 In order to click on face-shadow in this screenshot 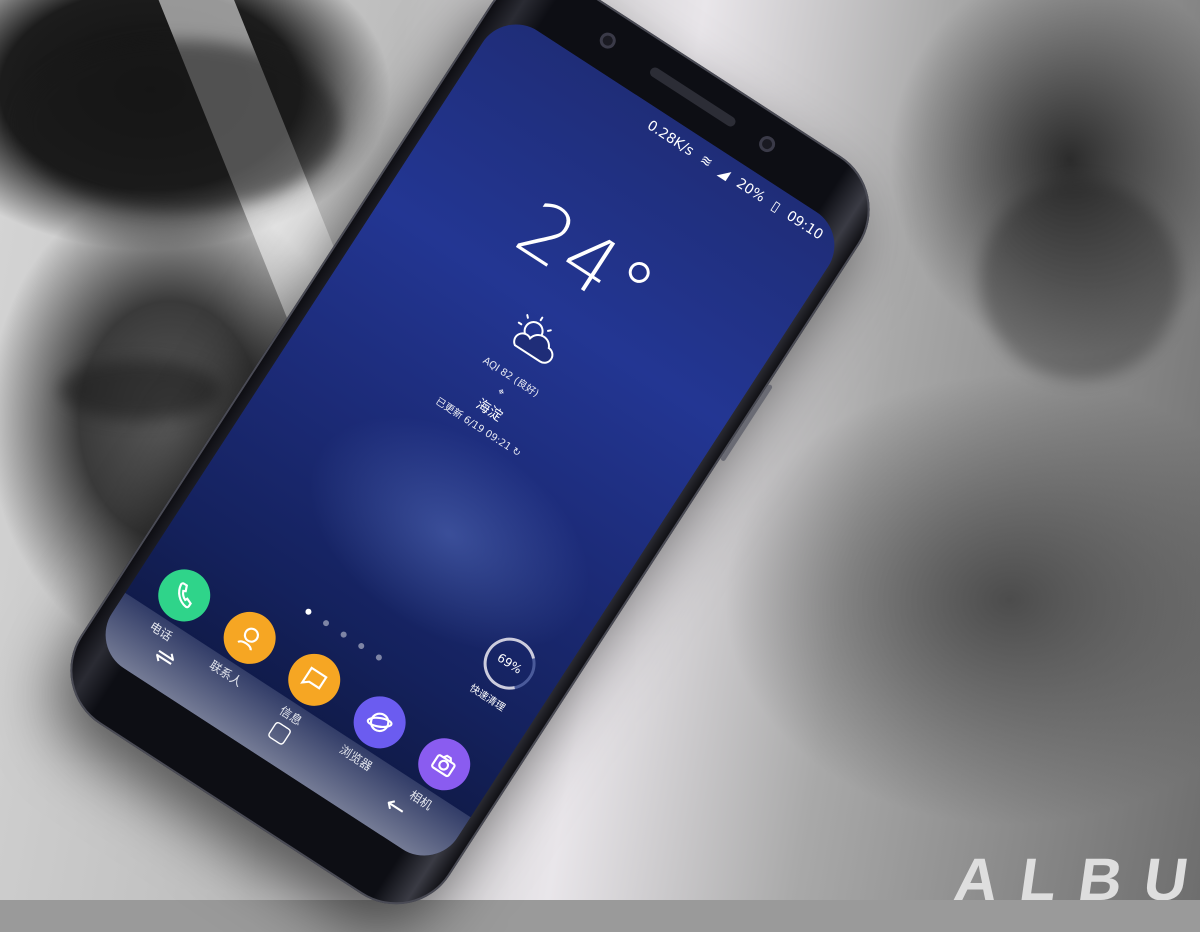, I will do `click(140, 390)`.